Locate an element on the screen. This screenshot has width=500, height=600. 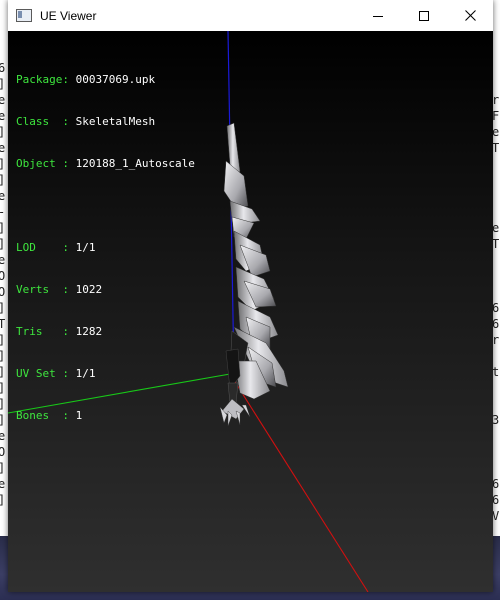
info-value-verts: 1022 is located at coordinates (89, 289).